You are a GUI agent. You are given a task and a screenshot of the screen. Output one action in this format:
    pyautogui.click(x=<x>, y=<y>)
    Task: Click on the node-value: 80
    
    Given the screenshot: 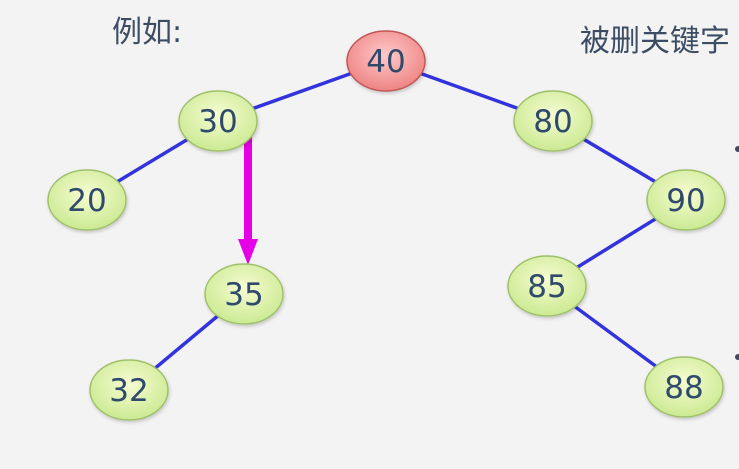 What is the action you would take?
    pyautogui.click(x=552, y=122)
    